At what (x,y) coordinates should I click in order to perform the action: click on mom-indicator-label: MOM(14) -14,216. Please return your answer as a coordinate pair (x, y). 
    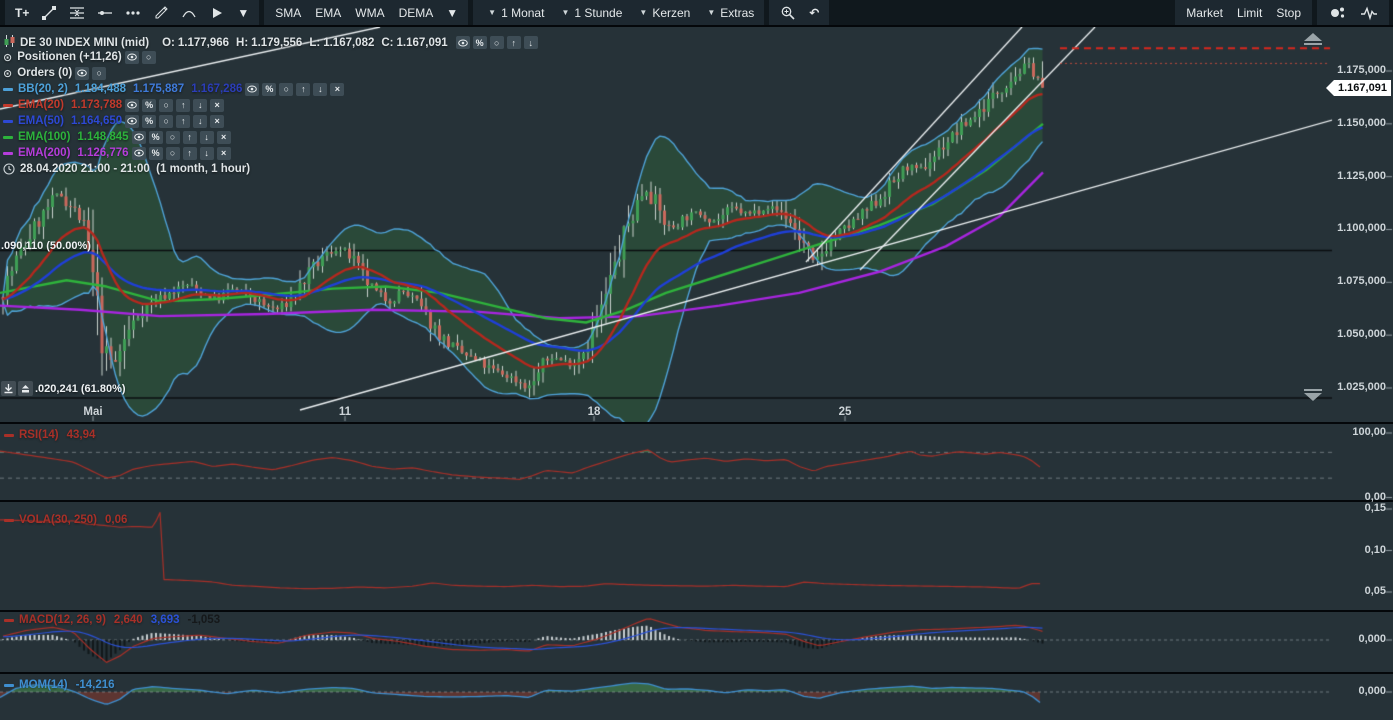
    Looking at the image, I should click on (59, 685).